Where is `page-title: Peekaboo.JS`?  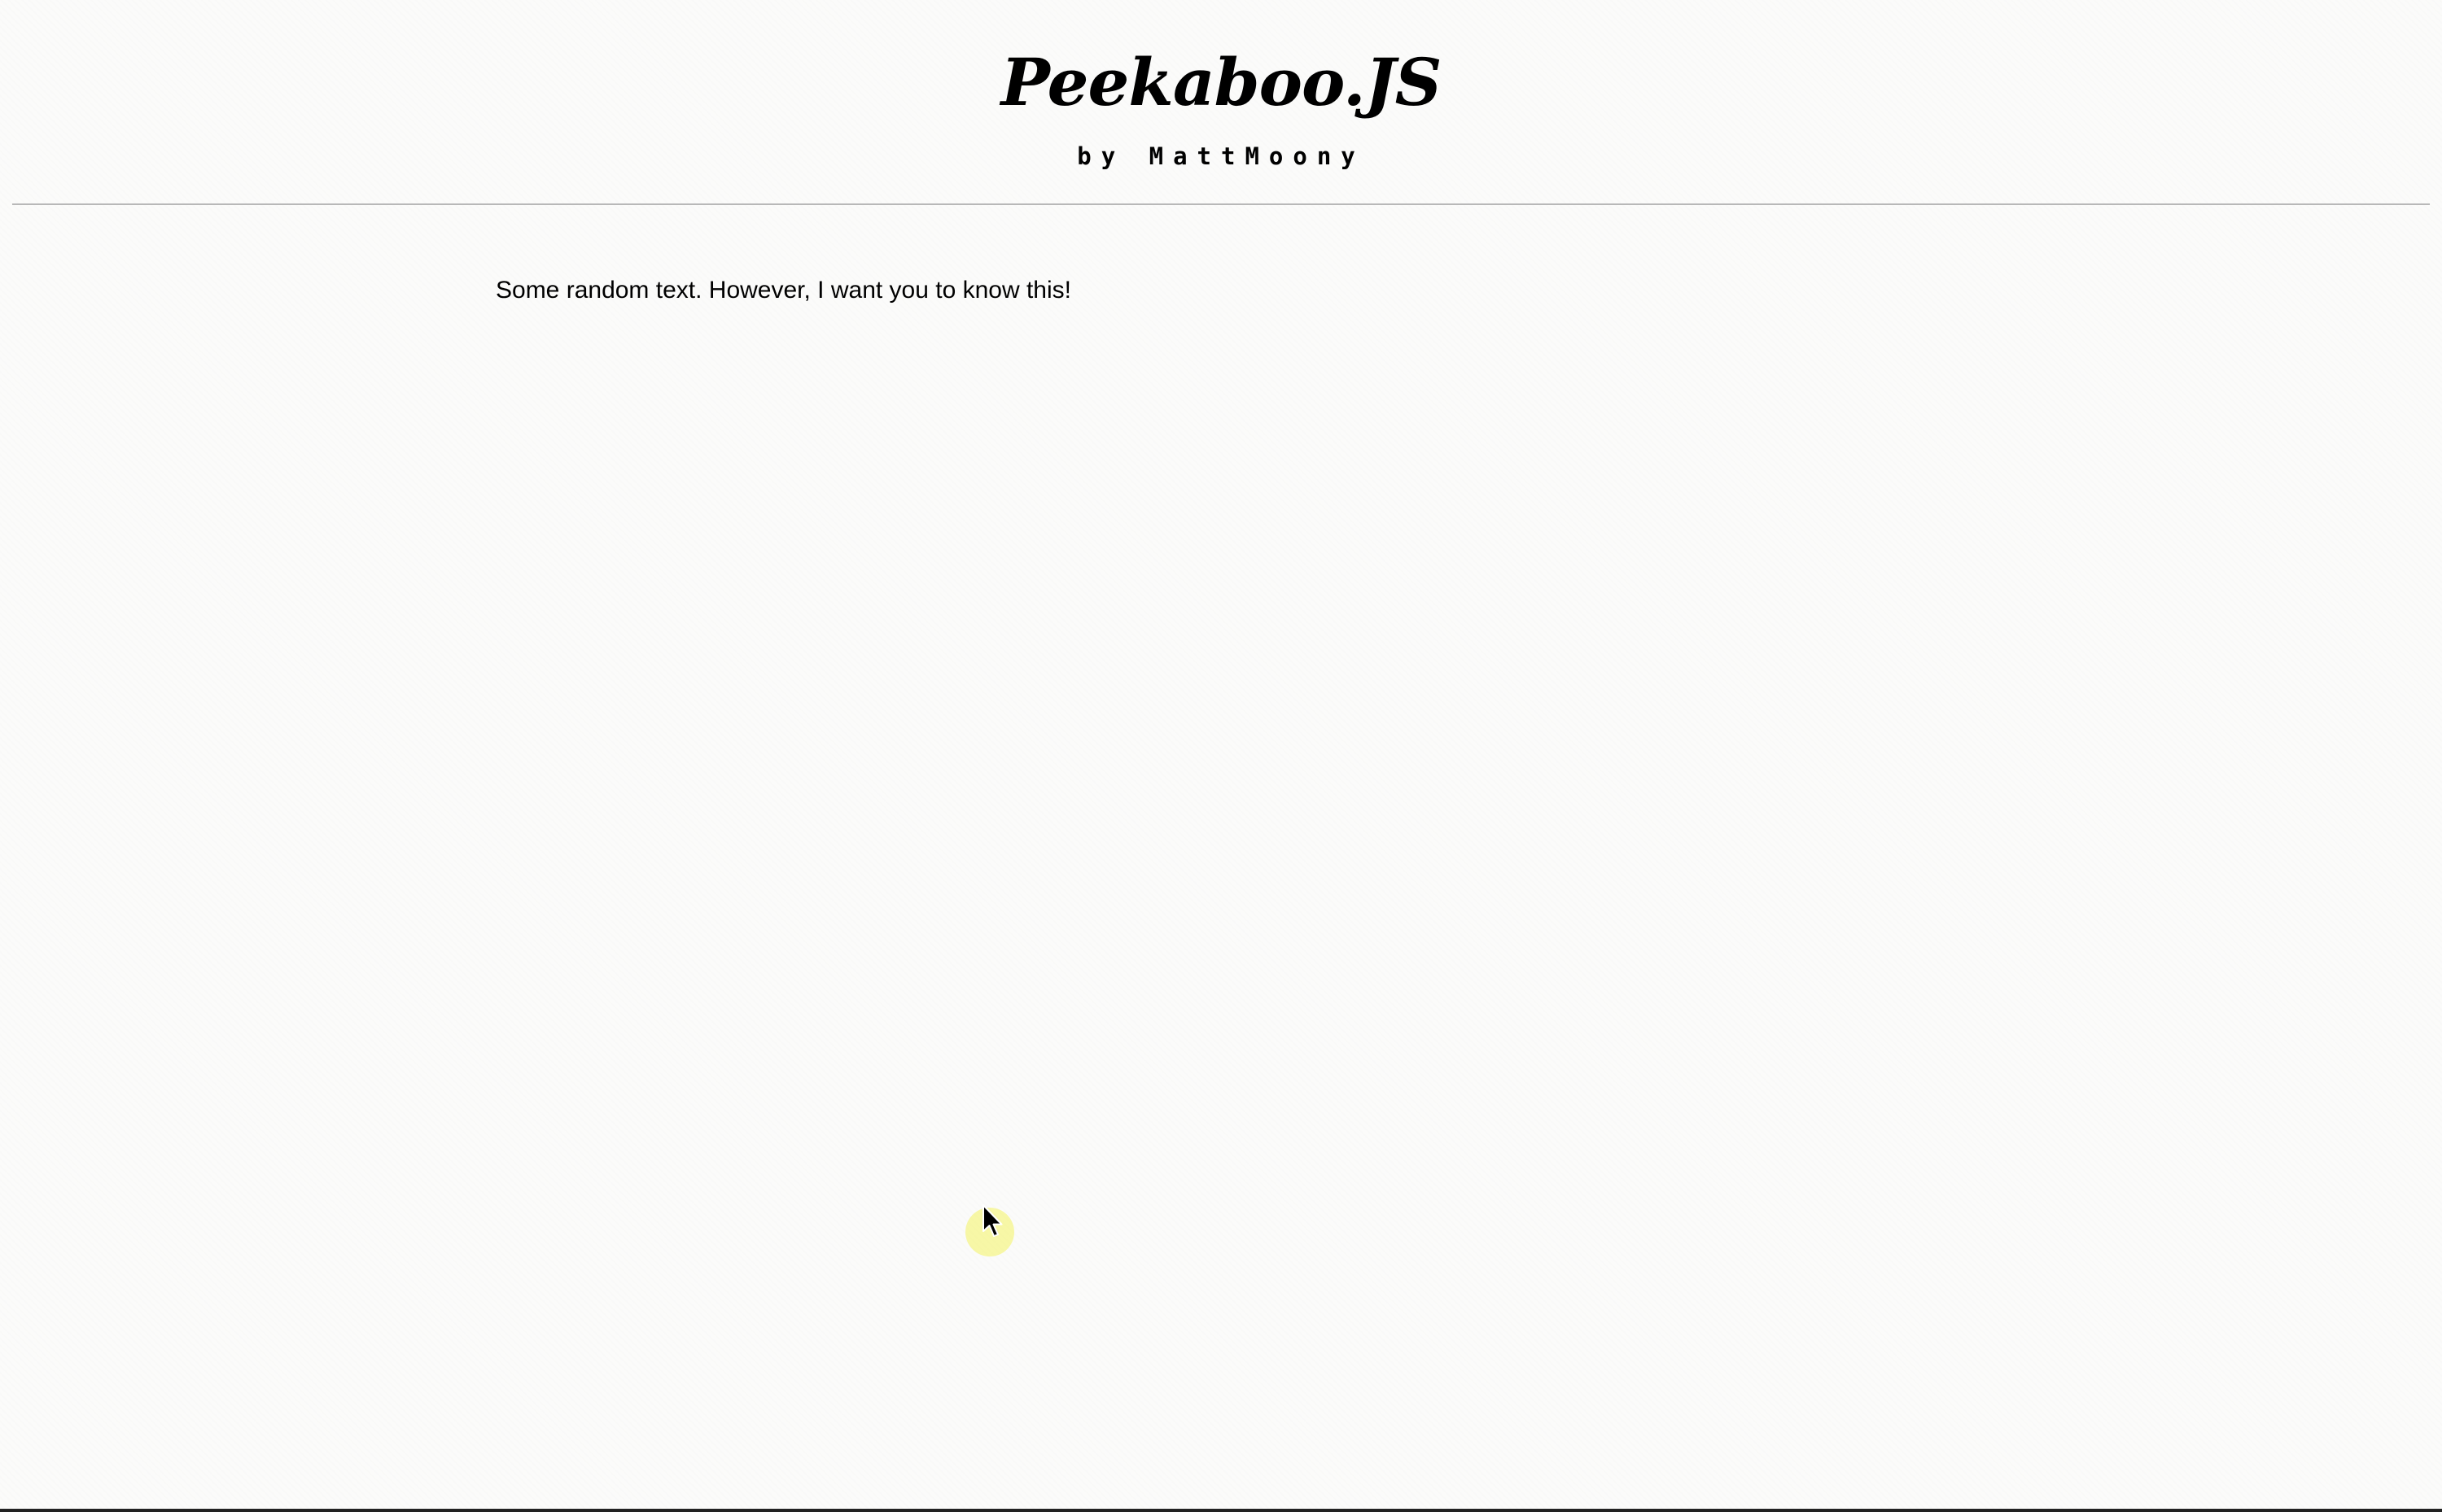 page-title: Peekaboo.JS is located at coordinates (1221, 82).